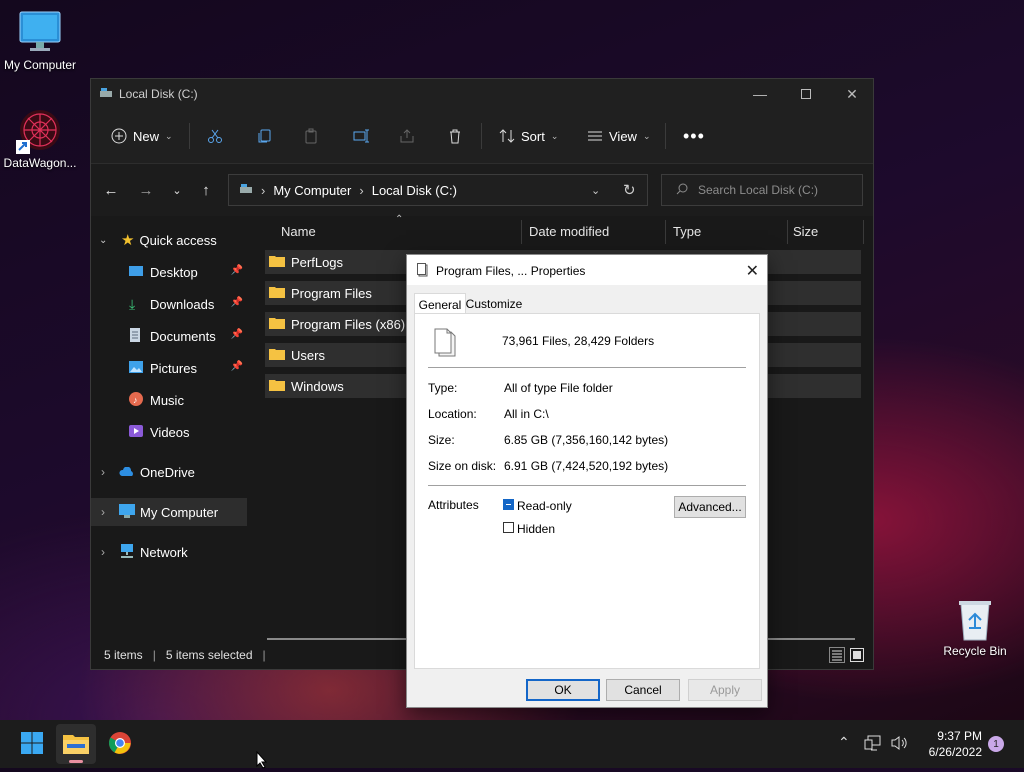  Describe the element at coordinates (508, 527) in the screenshot. I see `hidden-checkbox` at that location.